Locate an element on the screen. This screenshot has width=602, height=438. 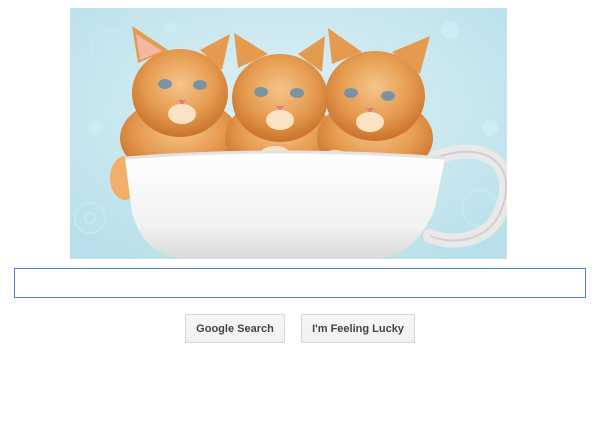
search-input is located at coordinates (300, 283).